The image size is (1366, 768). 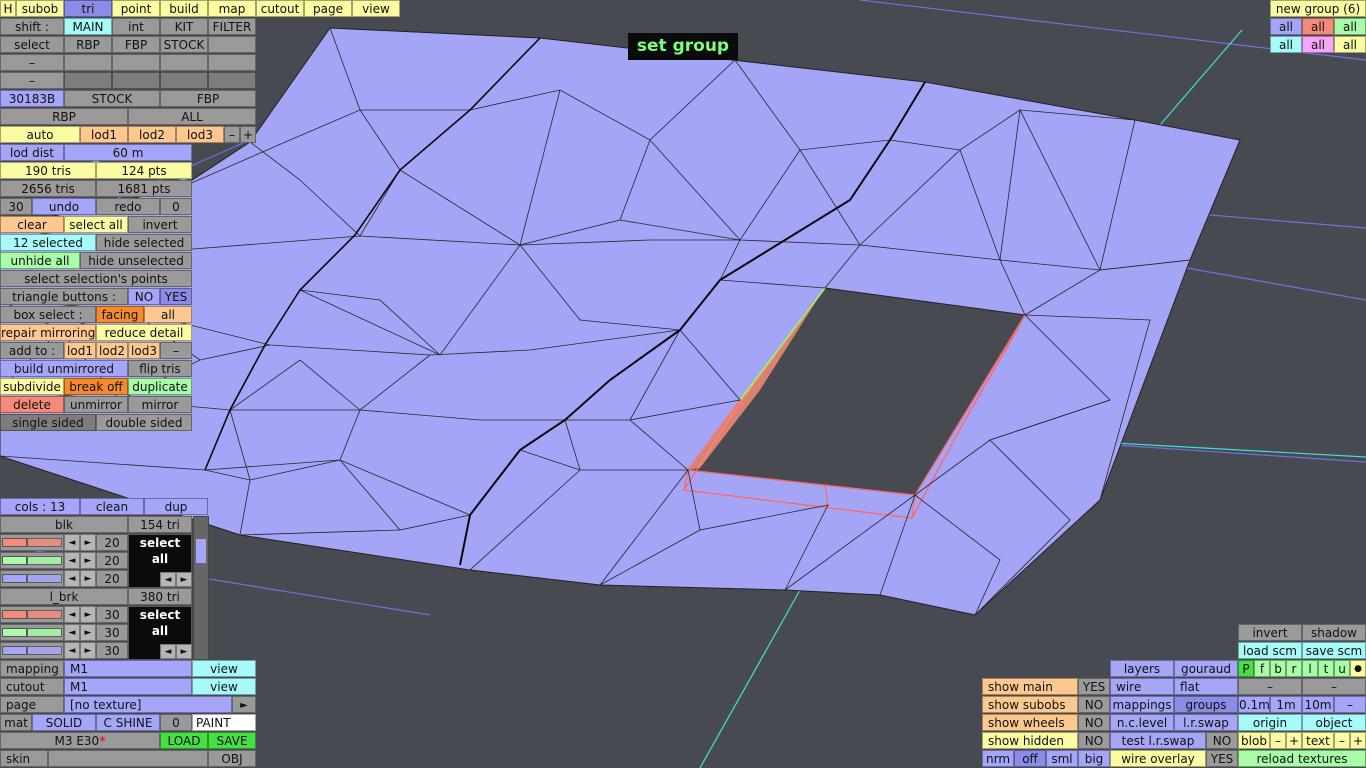 I want to click on cutout-view-button: view, so click(x=224, y=686).